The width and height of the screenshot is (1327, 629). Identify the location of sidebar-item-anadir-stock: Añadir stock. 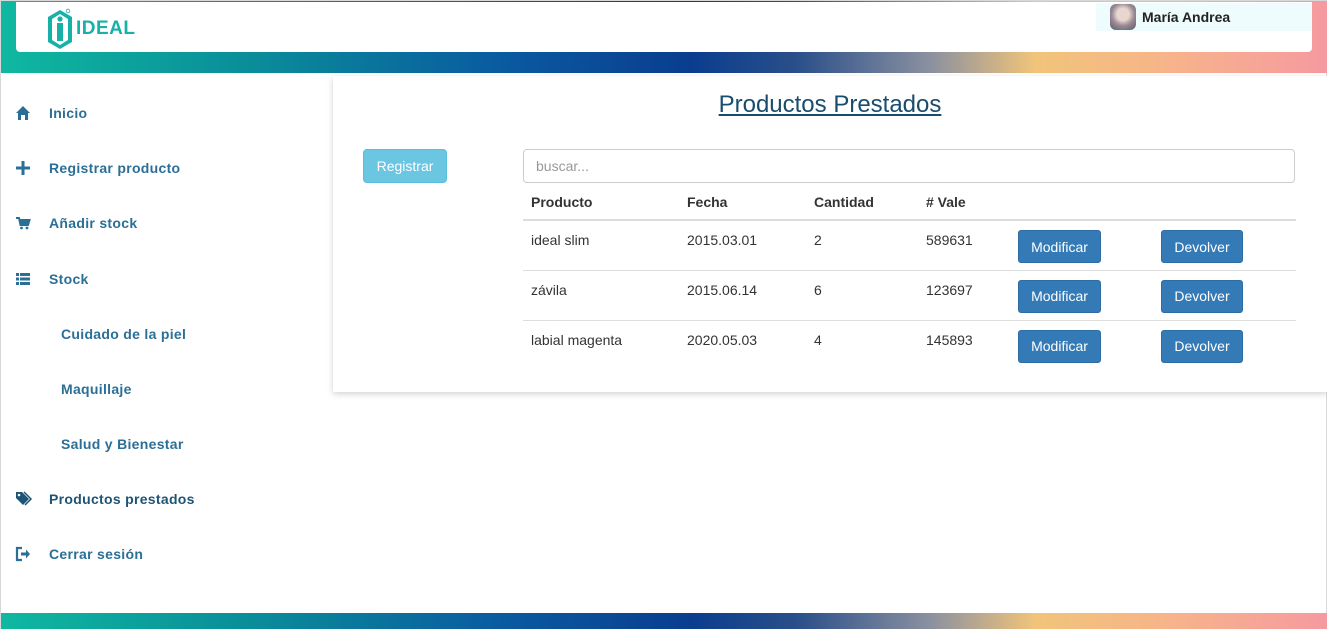
(69, 223).